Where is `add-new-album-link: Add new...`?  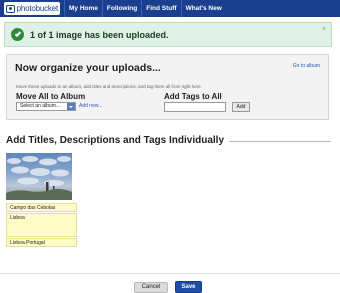
add-new-album-link: Add new... is located at coordinates (90, 106).